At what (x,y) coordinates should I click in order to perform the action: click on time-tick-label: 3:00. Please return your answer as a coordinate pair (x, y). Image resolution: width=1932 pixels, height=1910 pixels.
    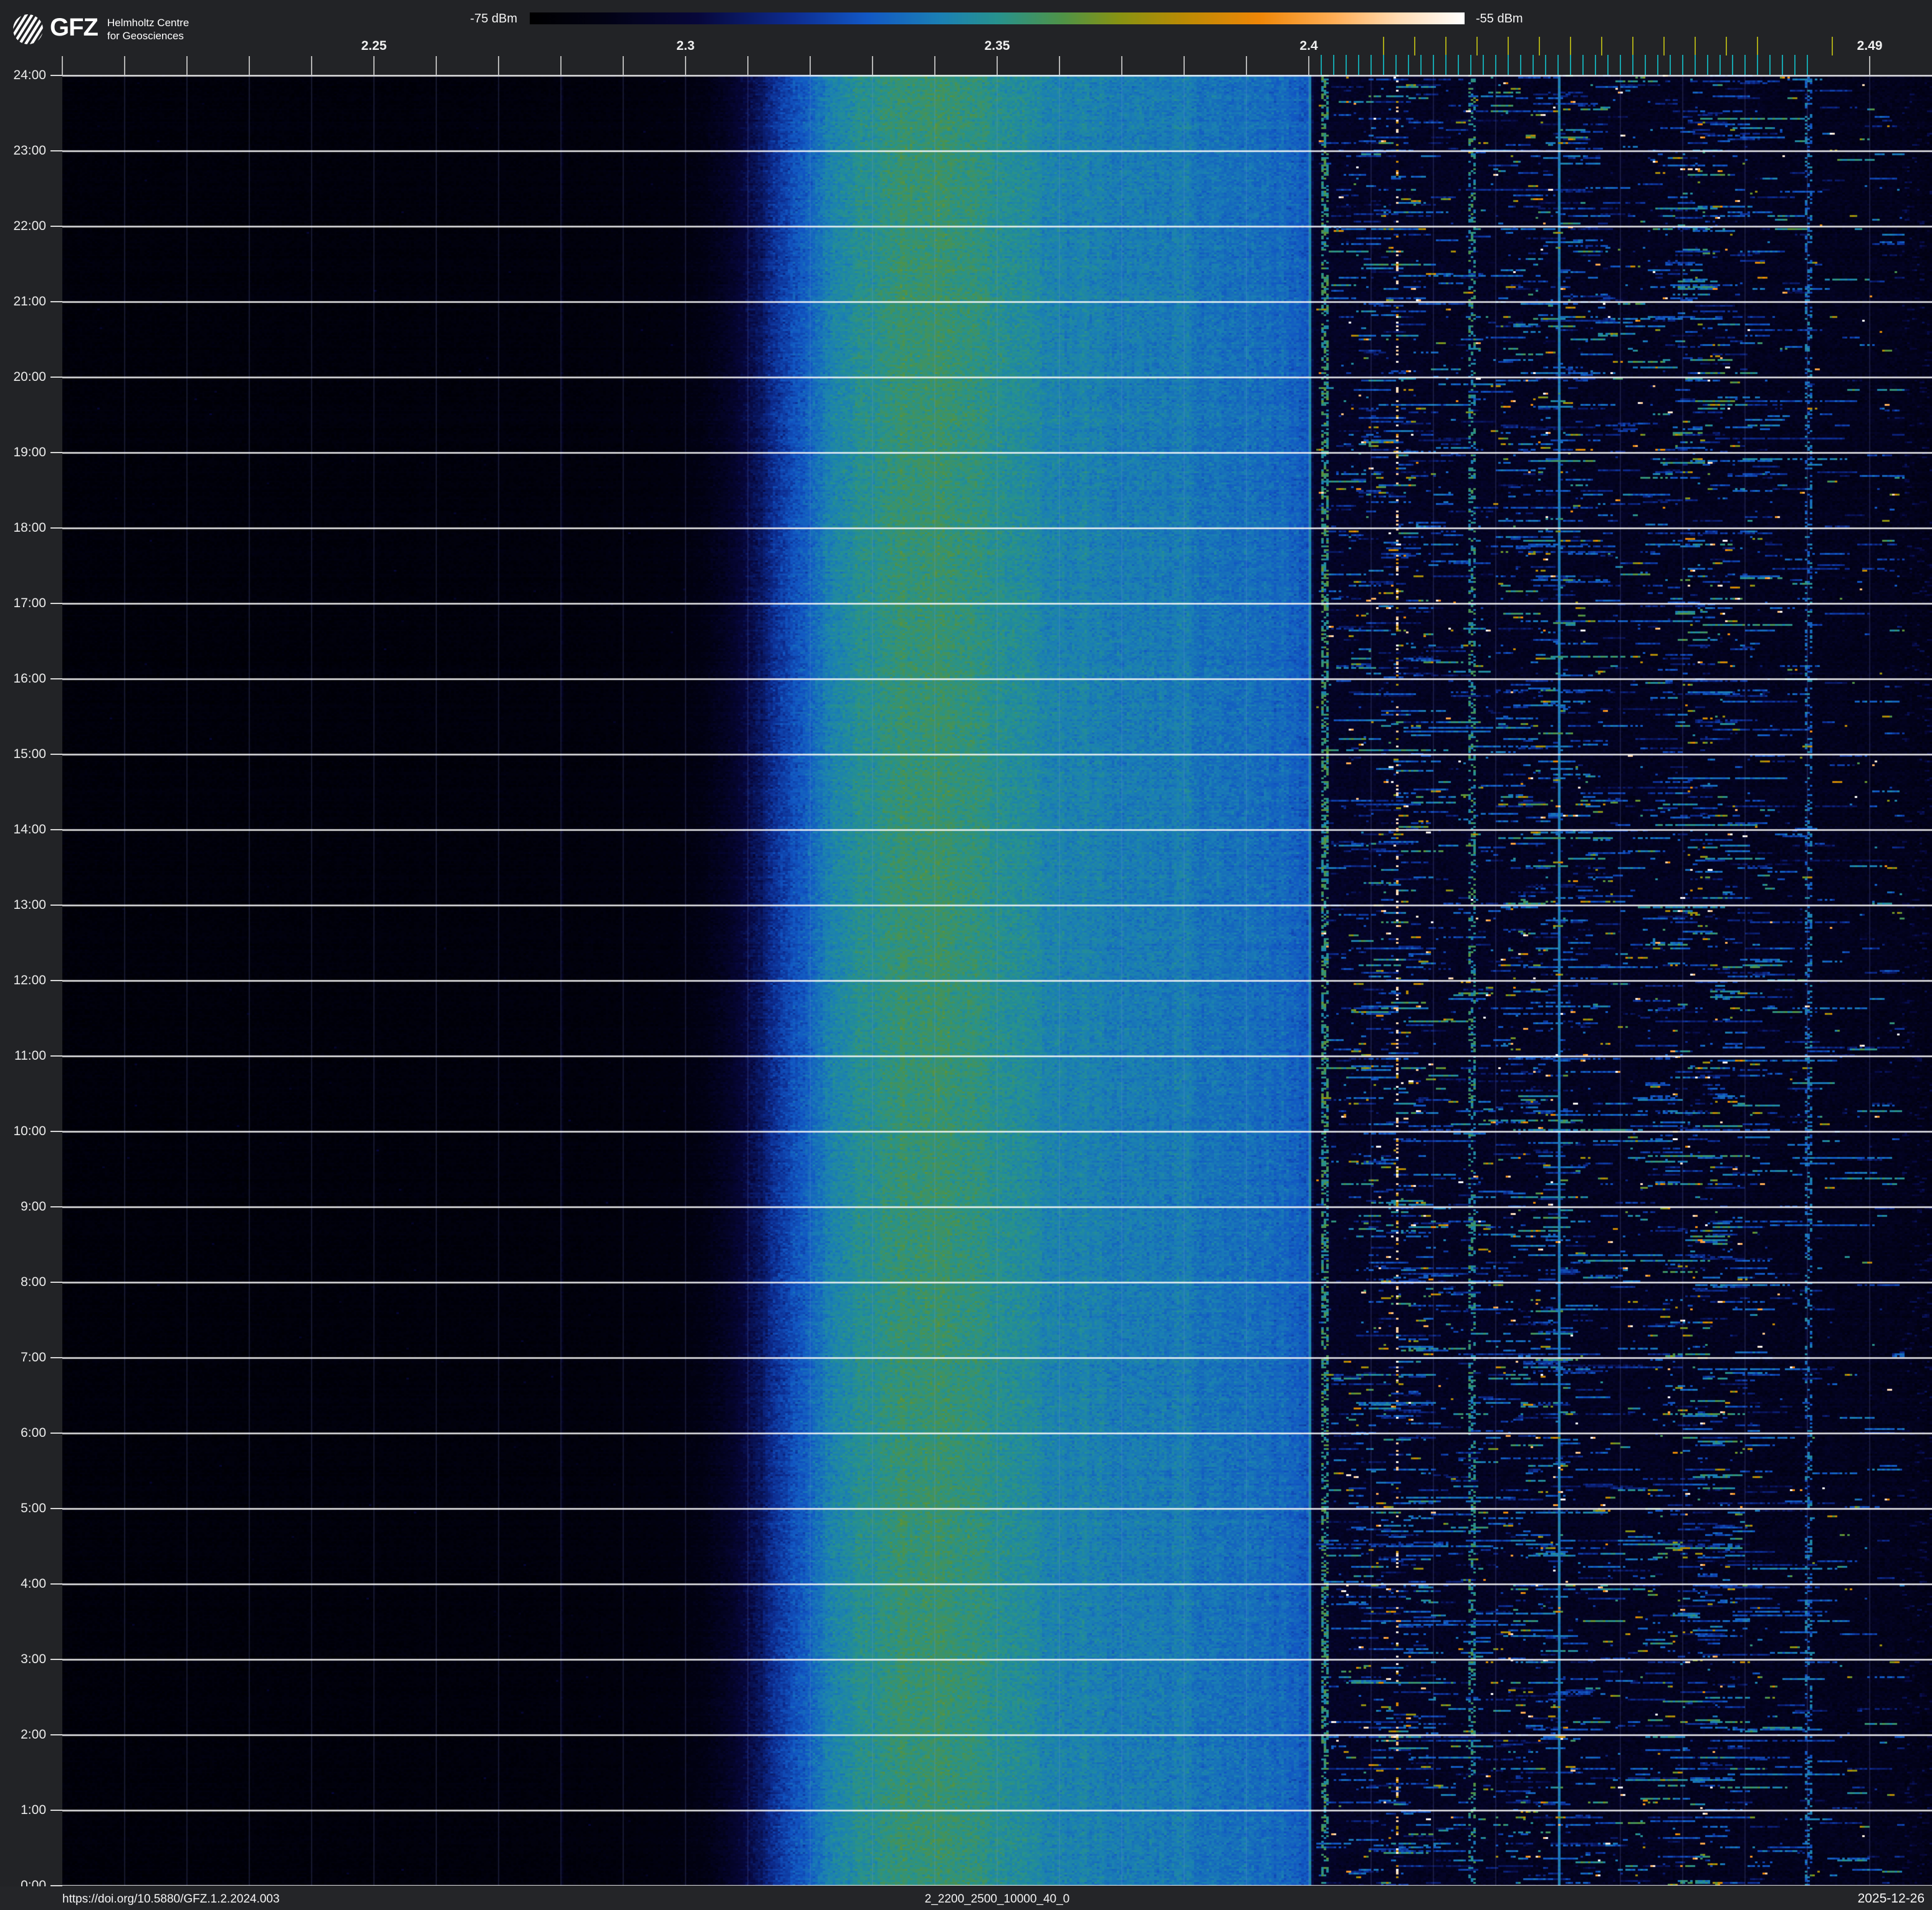
    Looking at the image, I should click on (33, 1658).